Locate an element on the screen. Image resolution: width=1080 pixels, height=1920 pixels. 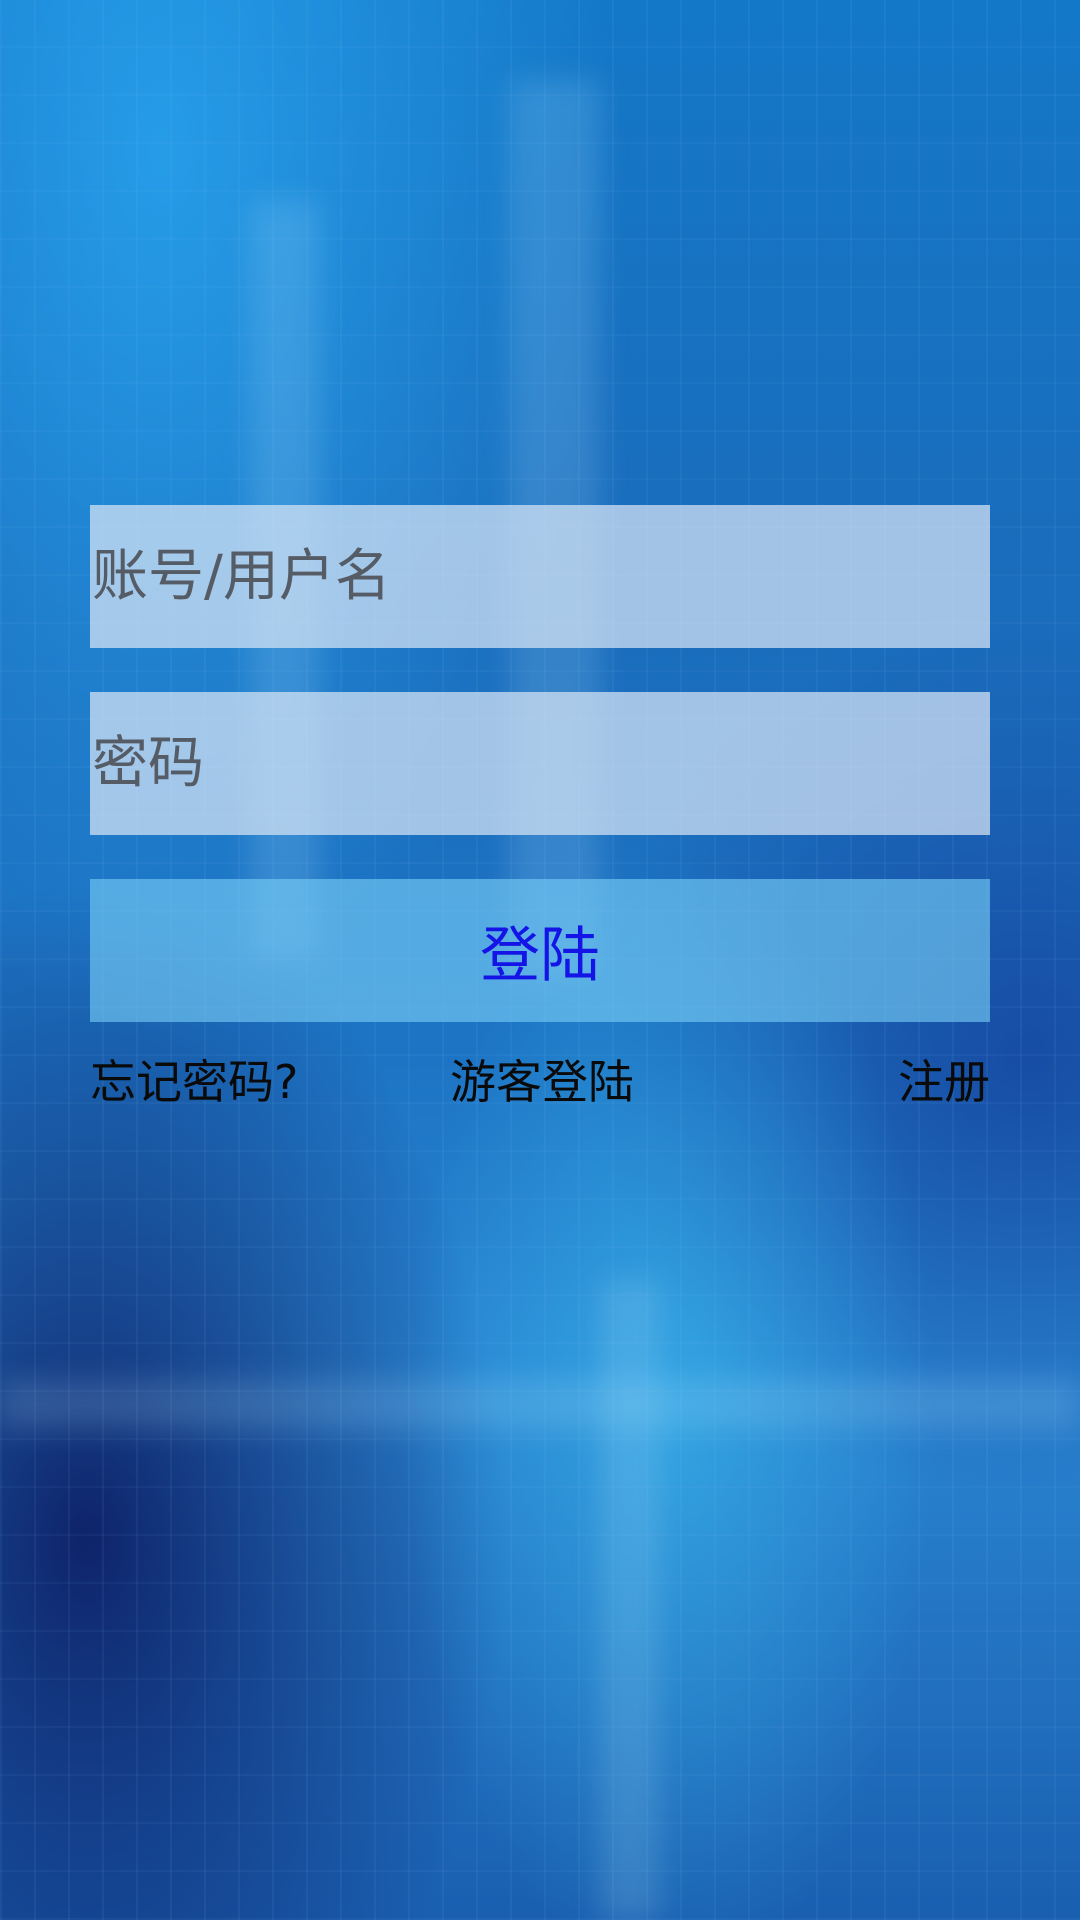
password-field is located at coordinates (540, 763).